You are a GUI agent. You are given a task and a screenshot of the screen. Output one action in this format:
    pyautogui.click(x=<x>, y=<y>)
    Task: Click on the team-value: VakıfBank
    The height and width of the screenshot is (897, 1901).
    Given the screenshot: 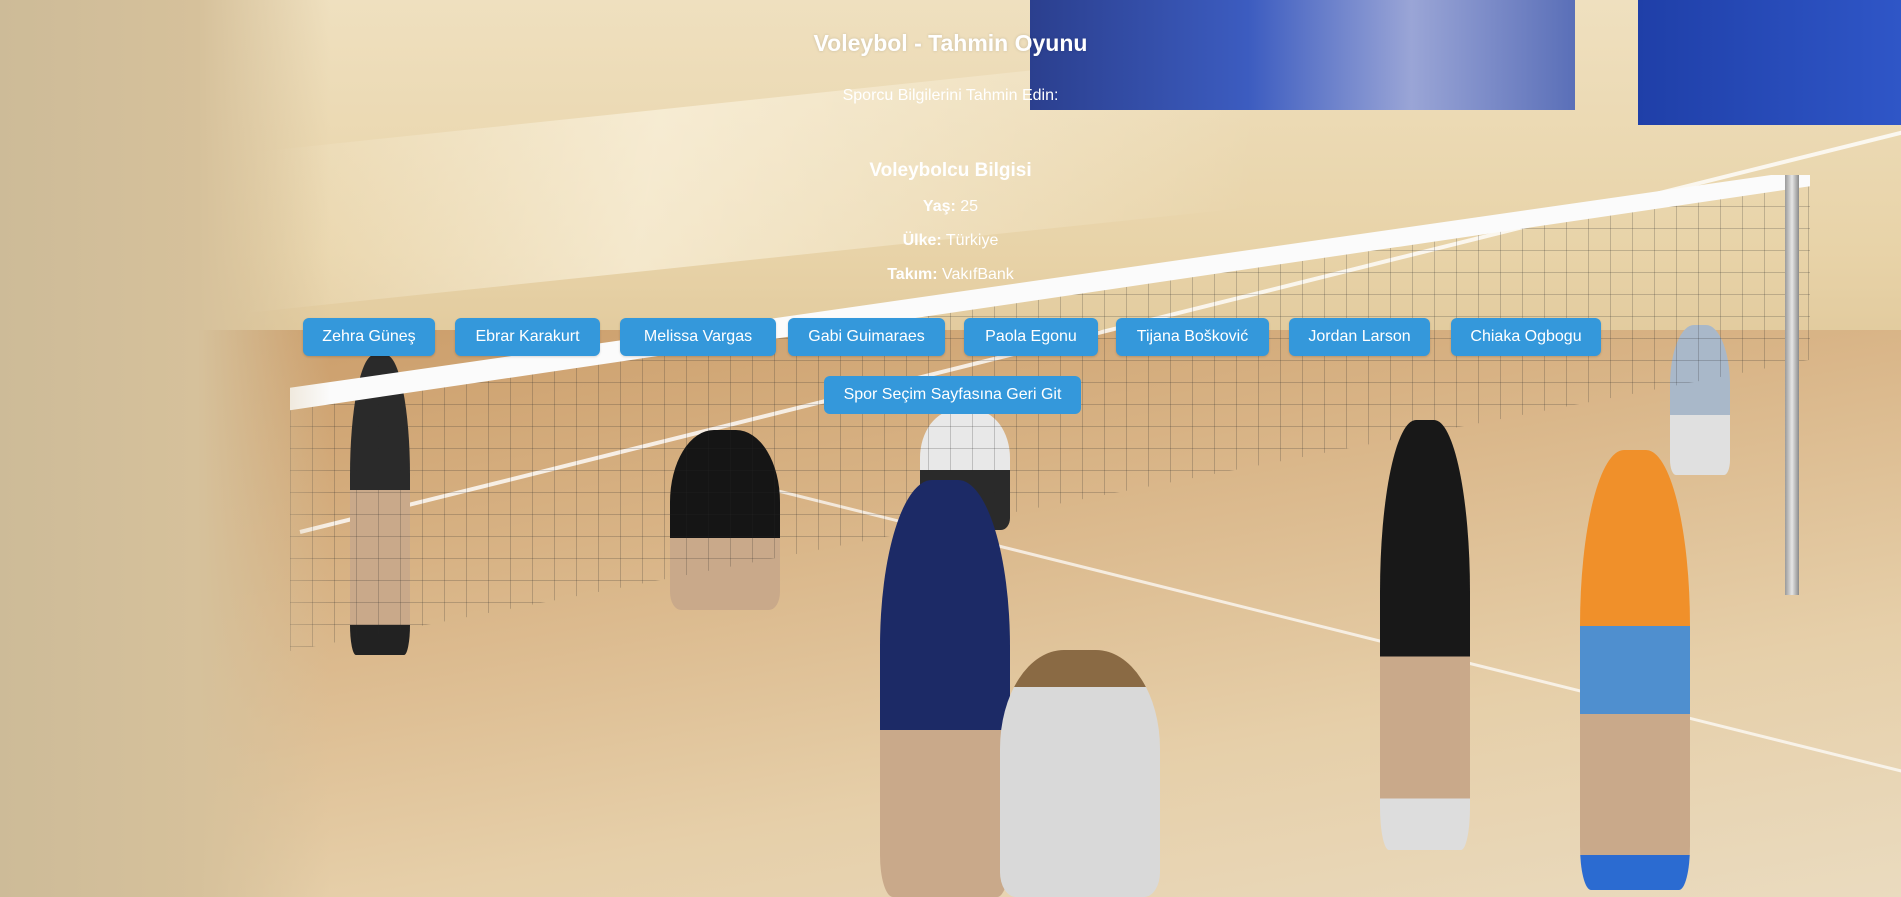 What is the action you would take?
    pyautogui.click(x=978, y=274)
    